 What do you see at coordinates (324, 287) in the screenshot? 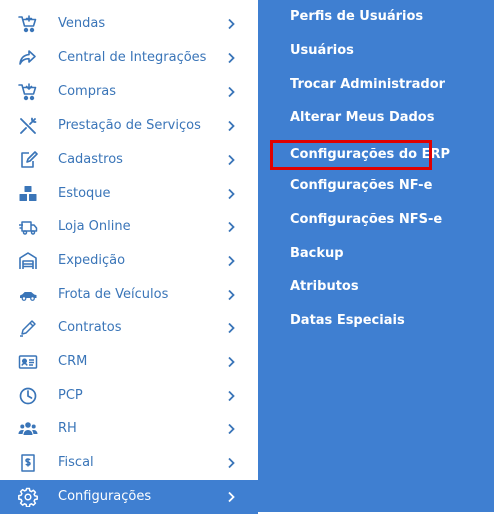
I see `submenu-item-atributos: Atributos` at bounding box center [324, 287].